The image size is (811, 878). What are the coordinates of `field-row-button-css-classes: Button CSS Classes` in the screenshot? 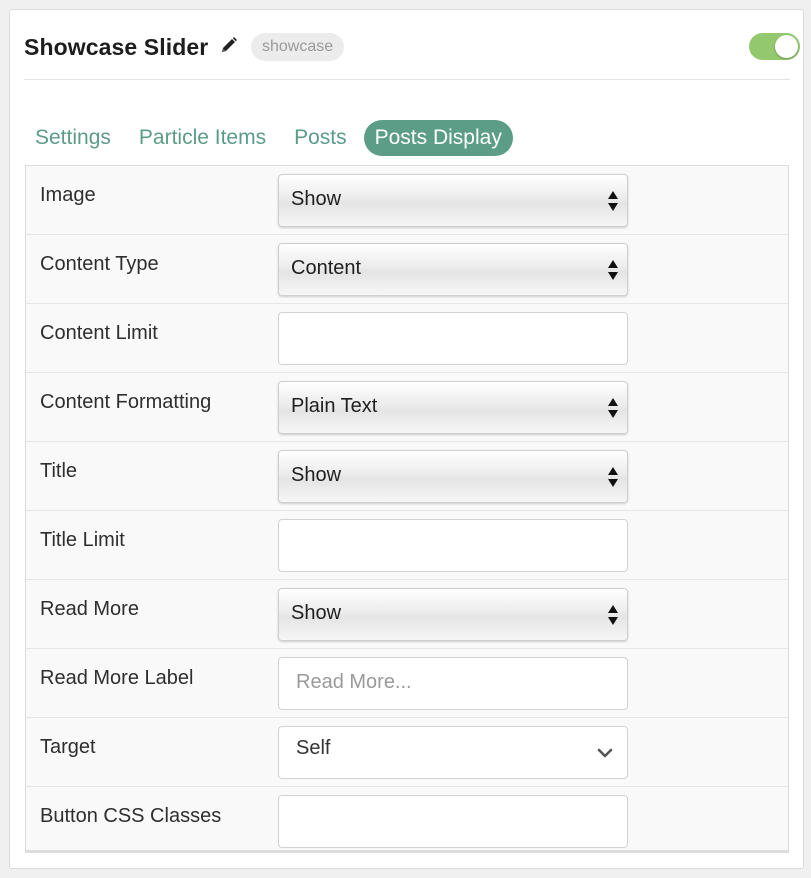 It's located at (407, 821).